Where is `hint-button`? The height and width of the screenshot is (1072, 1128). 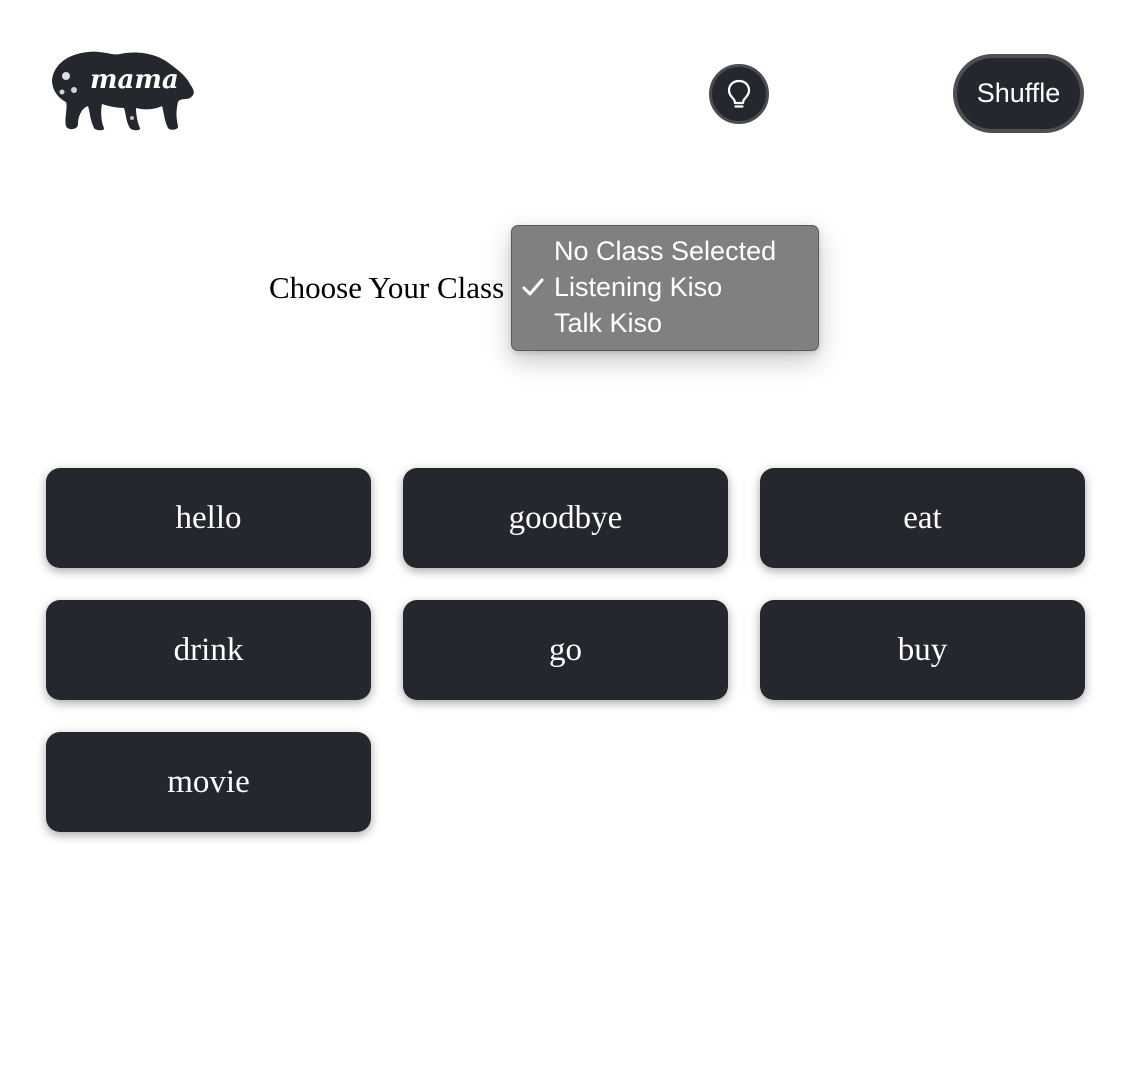 hint-button is located at coordinates (739, 94).